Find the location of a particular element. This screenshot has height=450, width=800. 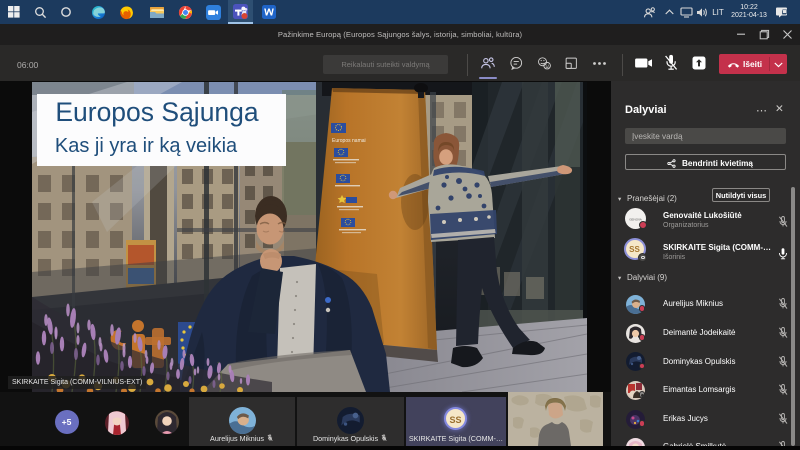

svg-text: Europos namai is located at coordinates (349, 141).